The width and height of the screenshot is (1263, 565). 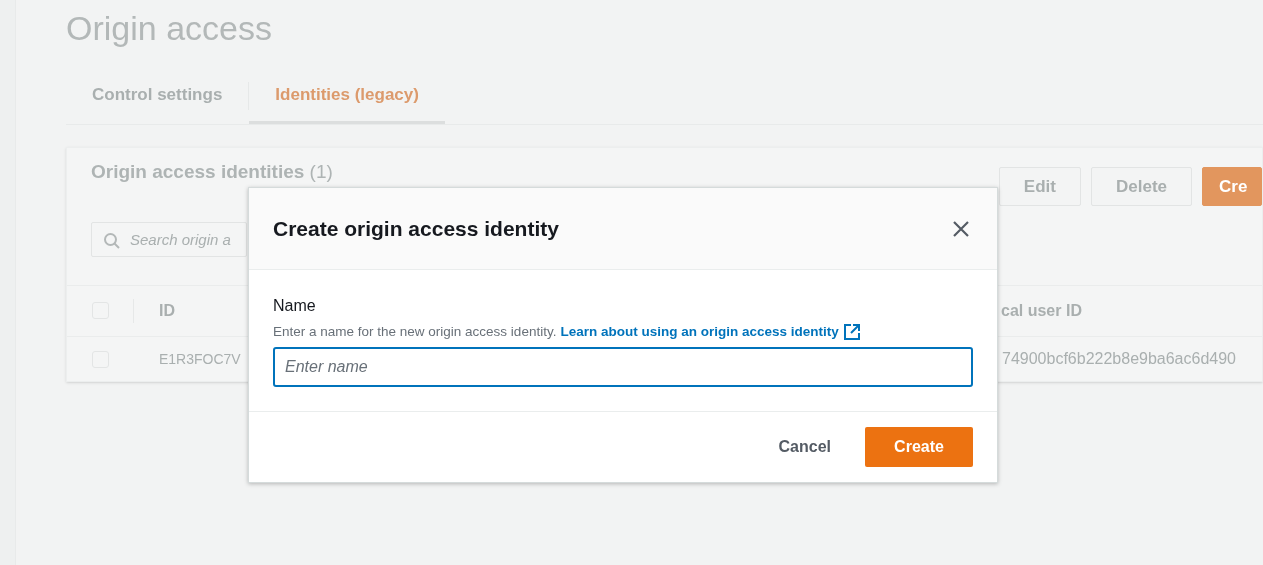 What do you see at coordinates (169, 28) in the screenshot?
I see `page-title: Origin access` at bounding box center [169, 28].